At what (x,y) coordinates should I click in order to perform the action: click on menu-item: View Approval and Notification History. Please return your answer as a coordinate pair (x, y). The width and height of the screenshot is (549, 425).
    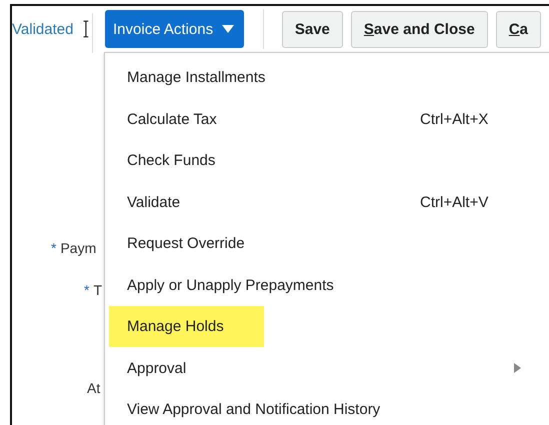
    Looking at the image, I should click on (327, 407).